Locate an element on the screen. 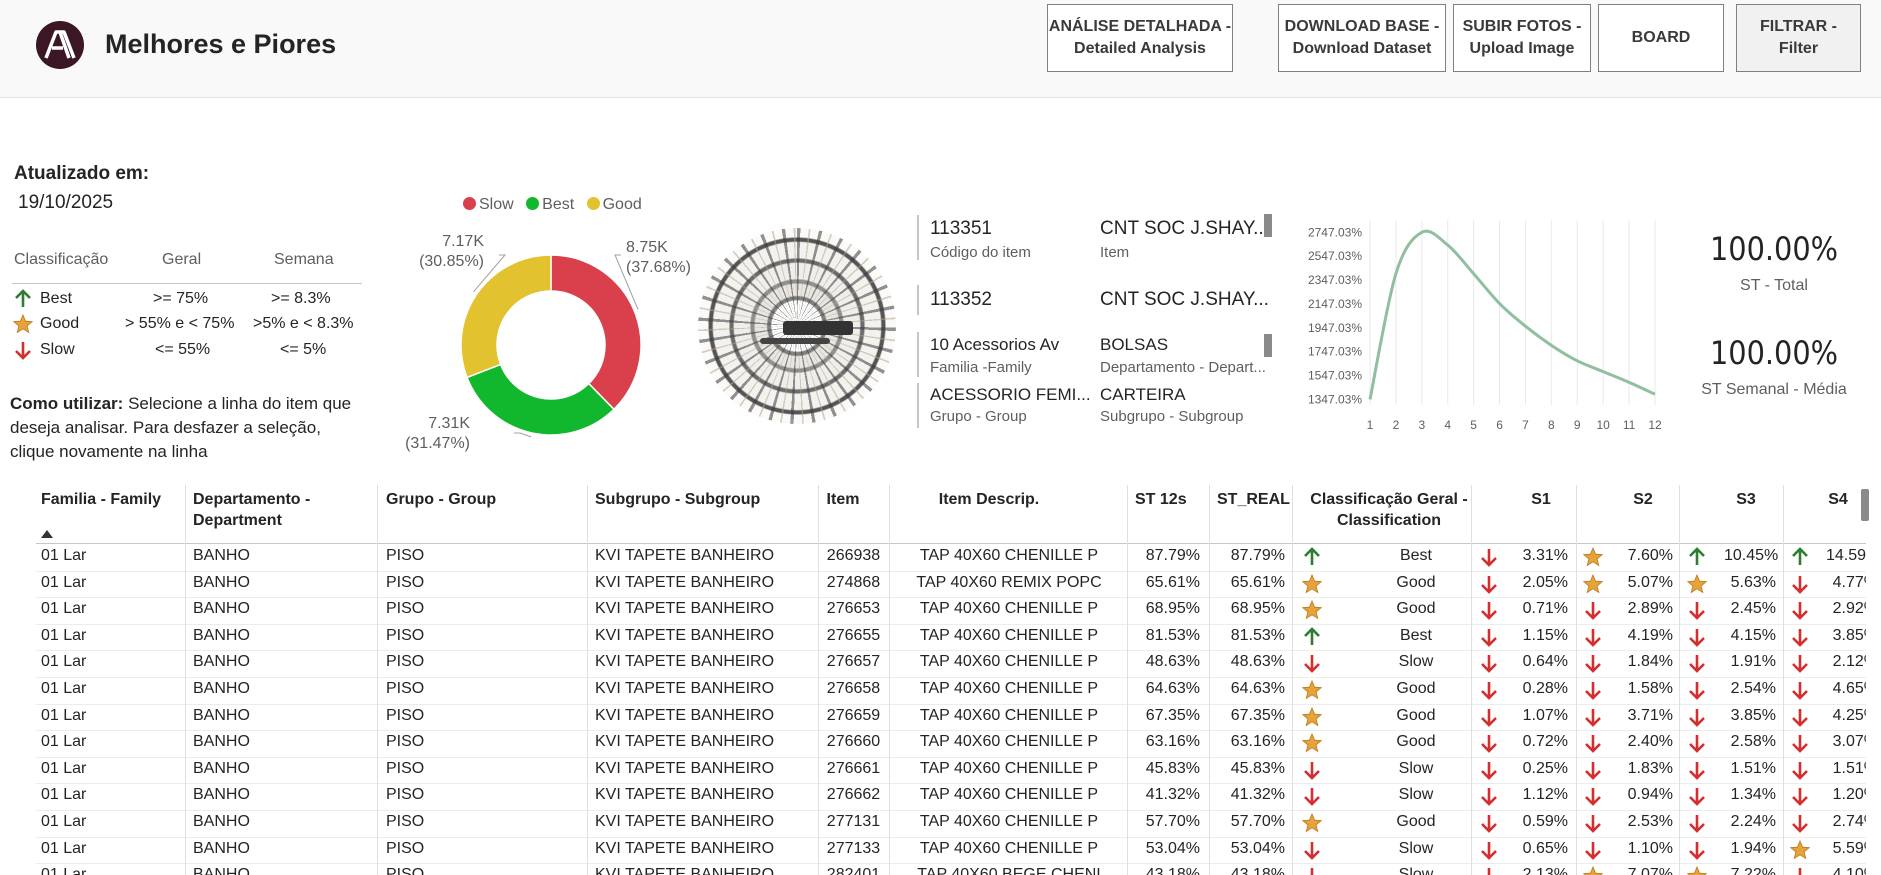 This screenshot has height=875, width=1881. legend-slow-dot is located at coordinates (469, 203).